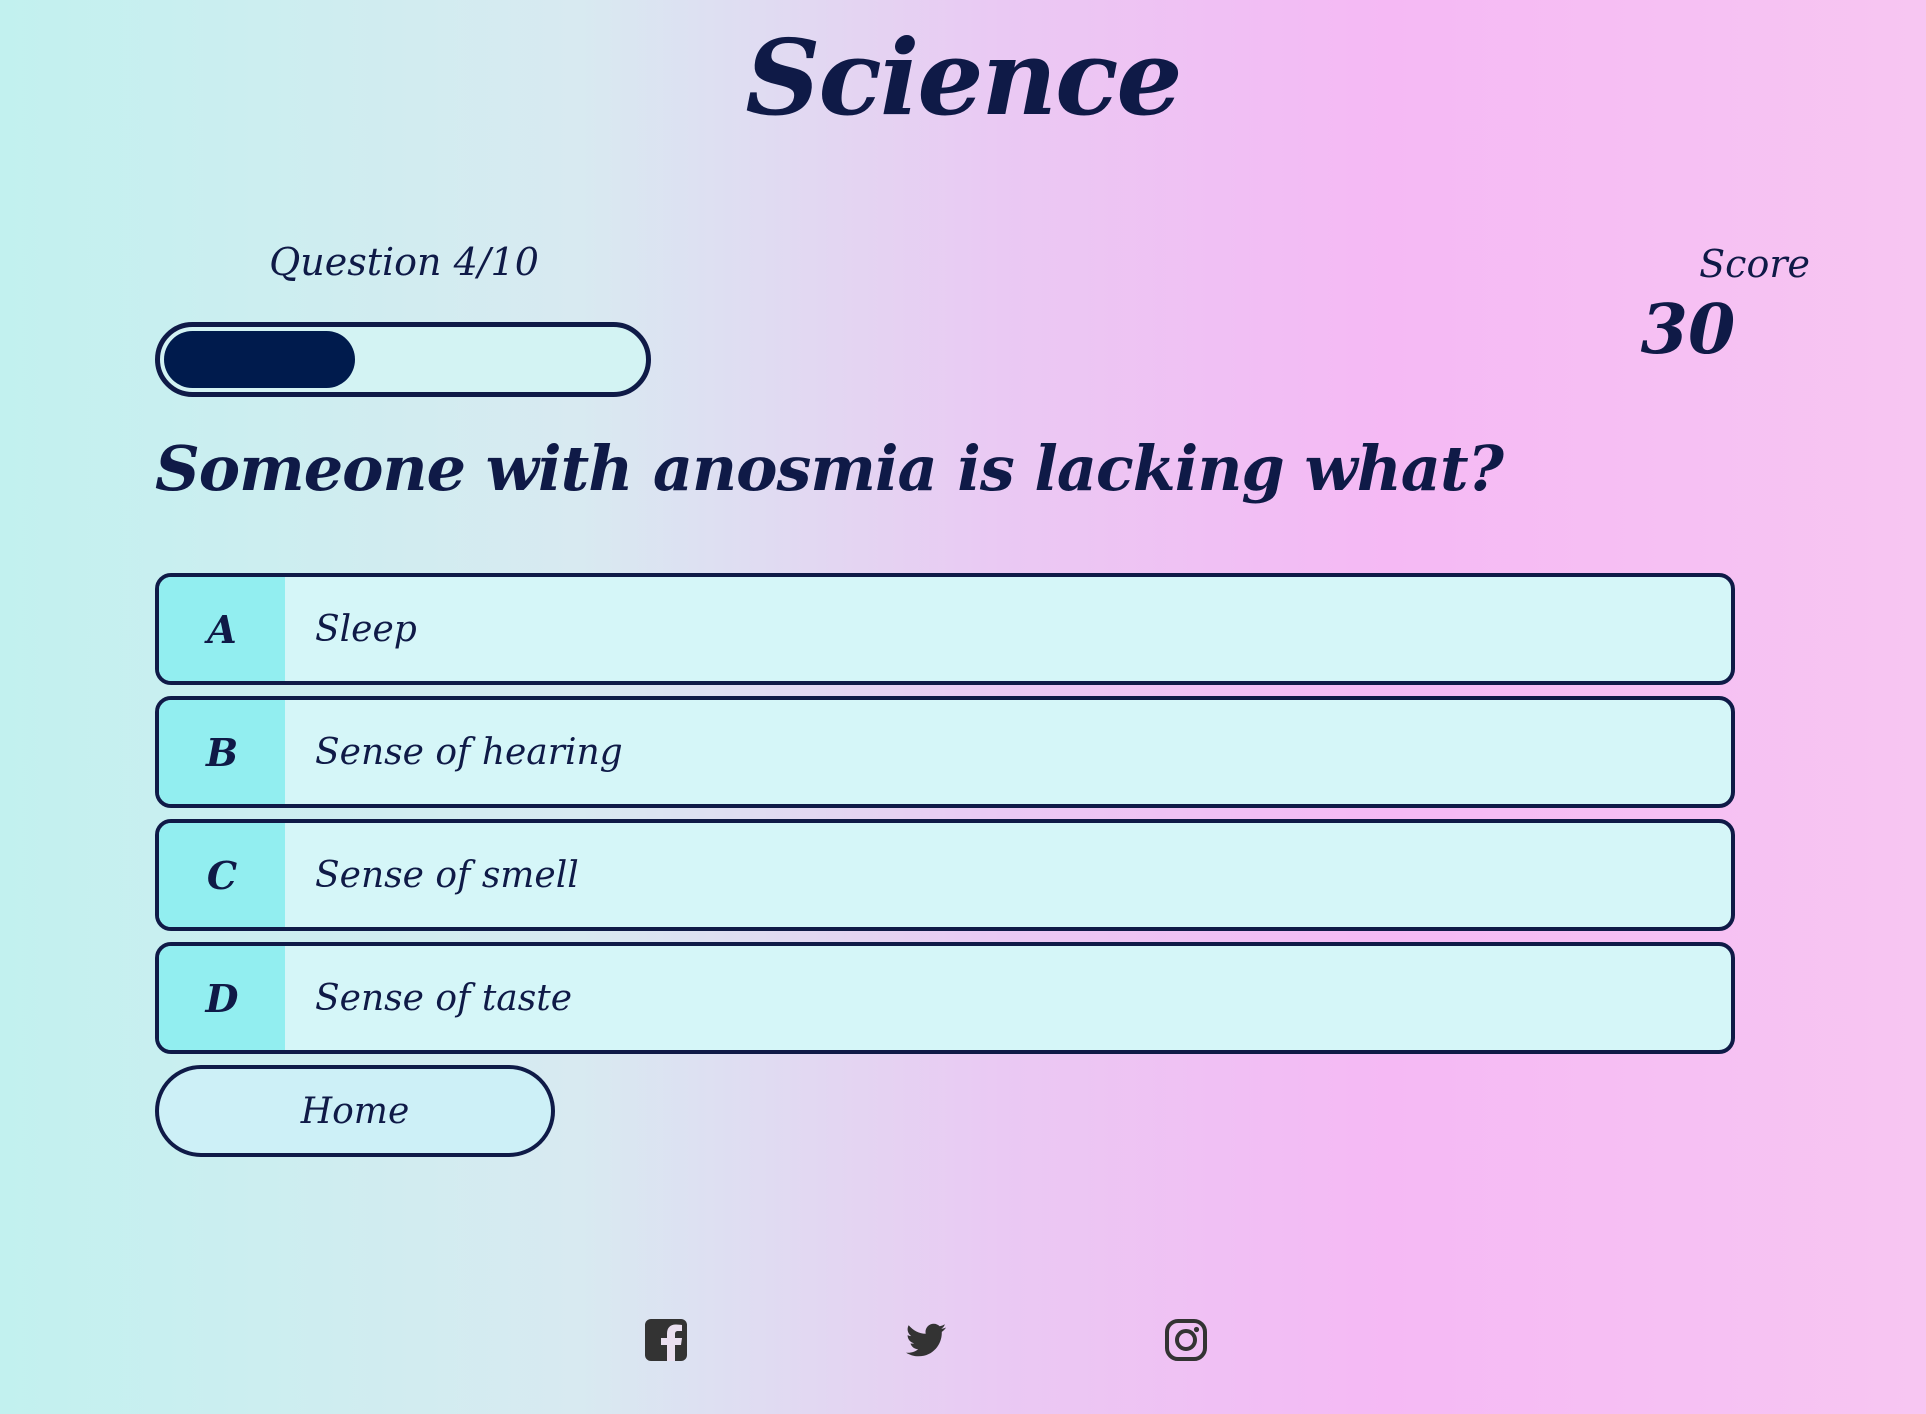 The width and height of the screenshot is (1926, 1414). I want to click on instagram-icon-graphic, so click(1186, 1340).